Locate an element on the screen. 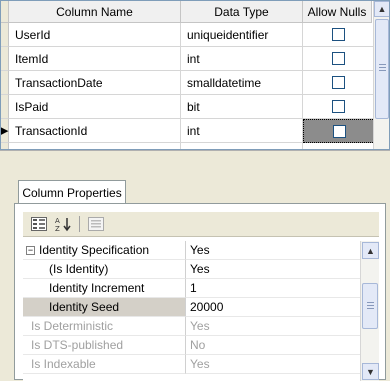 The height and width of the screenshot is (381, 390). allow-nulls-header: Allow Nulls is located at coordinates (337, 12).